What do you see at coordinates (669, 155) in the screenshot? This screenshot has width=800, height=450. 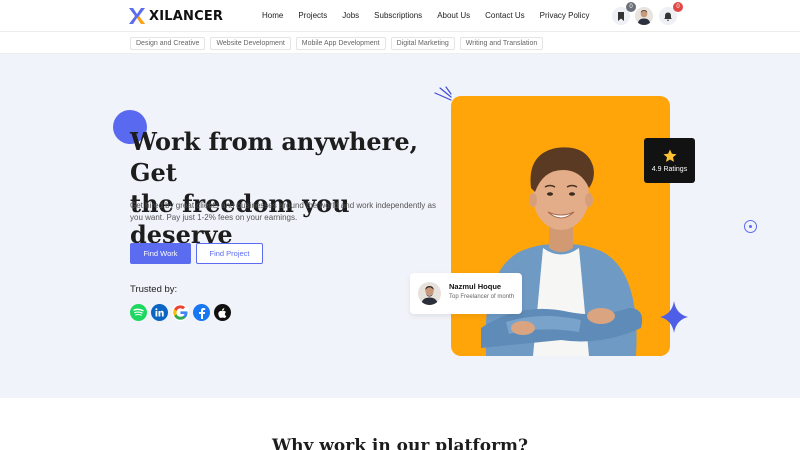 I see `star-icon` at bounding box center [669, 155].